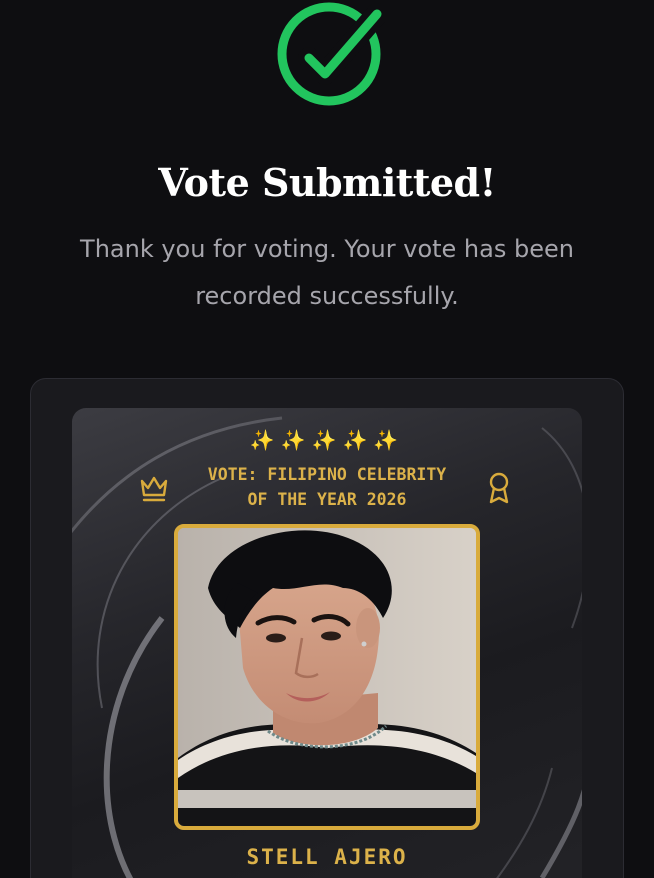 This screenshot has width=654, height=878. I want to click on crown-icon, so click(154, 488).